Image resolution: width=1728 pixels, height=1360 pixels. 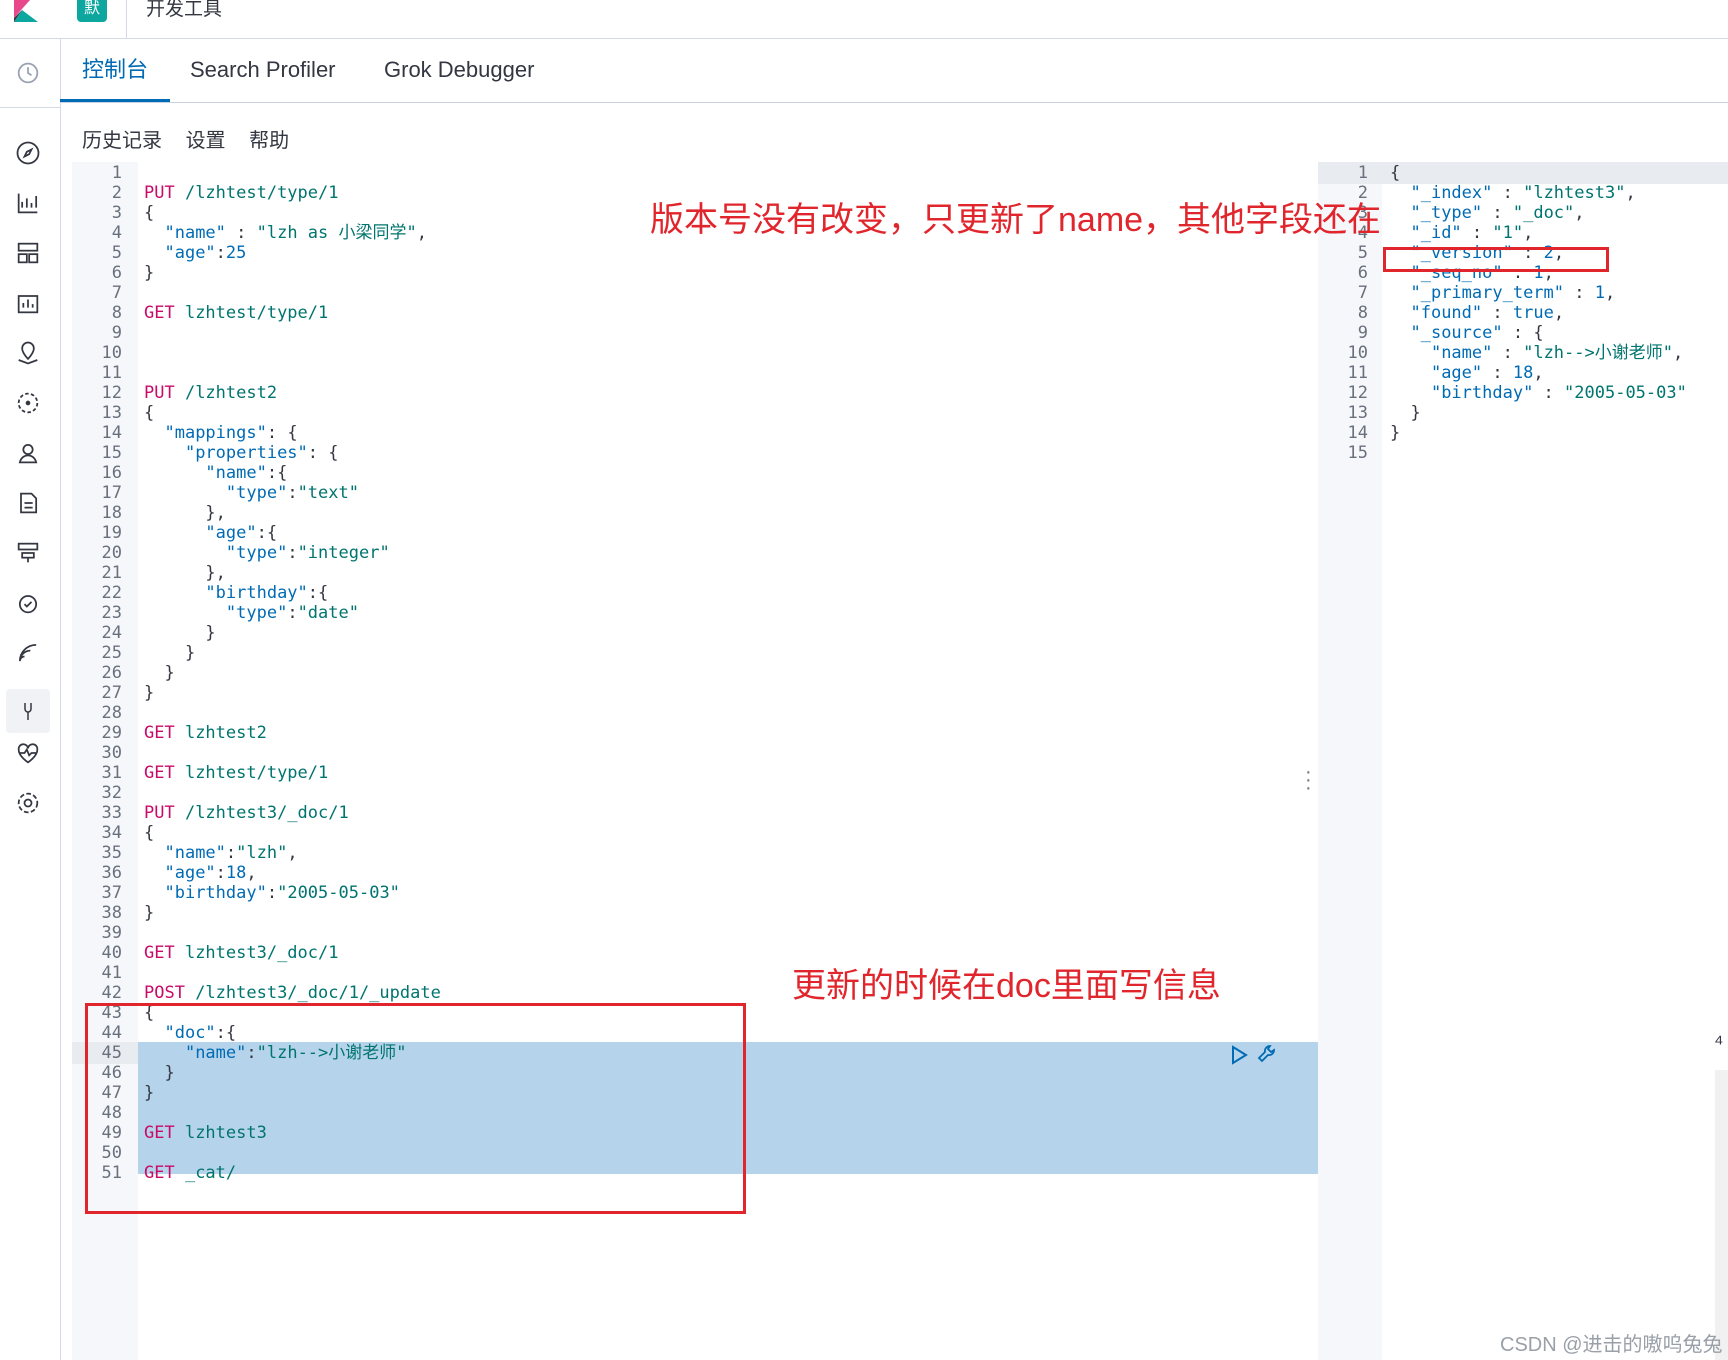 What do you see at coordinates (115, 70) in the screenshot?
I see `tab-console: 控制台` at bounding box center [115, 70].